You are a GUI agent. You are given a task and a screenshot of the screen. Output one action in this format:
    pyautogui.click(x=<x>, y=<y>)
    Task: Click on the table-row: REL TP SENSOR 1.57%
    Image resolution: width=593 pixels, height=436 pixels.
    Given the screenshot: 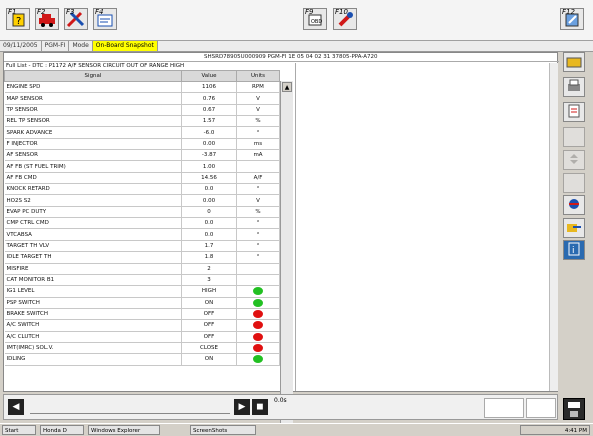 What is the action you would take?
    pyautogui.click(x=142, y=121)
    